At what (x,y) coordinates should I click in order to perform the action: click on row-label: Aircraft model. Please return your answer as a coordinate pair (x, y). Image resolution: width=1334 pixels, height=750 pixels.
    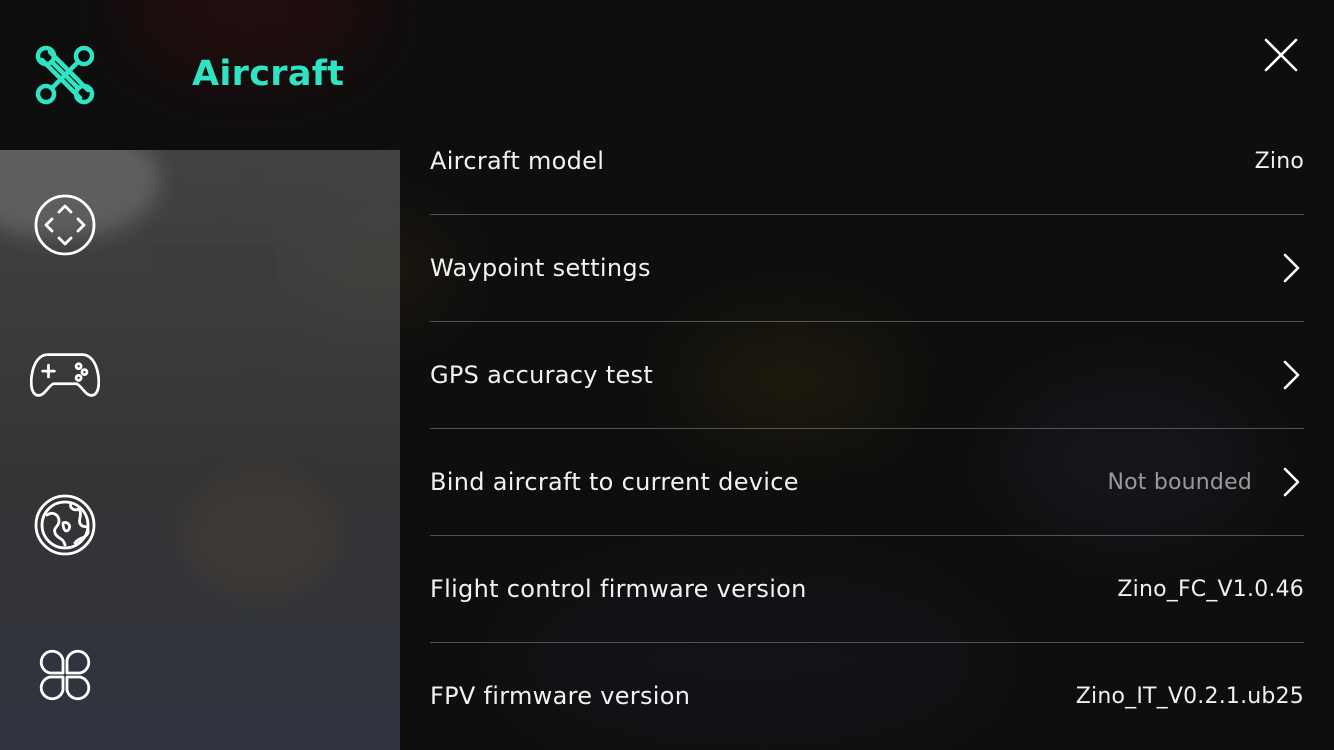
    Looking at the image, I should click on (517, 161).